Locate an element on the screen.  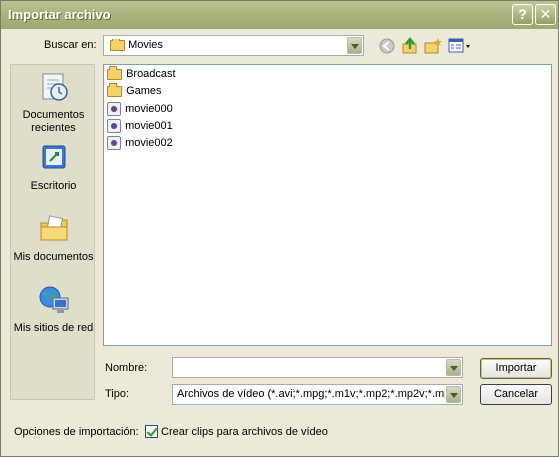
up-folder-icon is located at coordinates (410, 46).